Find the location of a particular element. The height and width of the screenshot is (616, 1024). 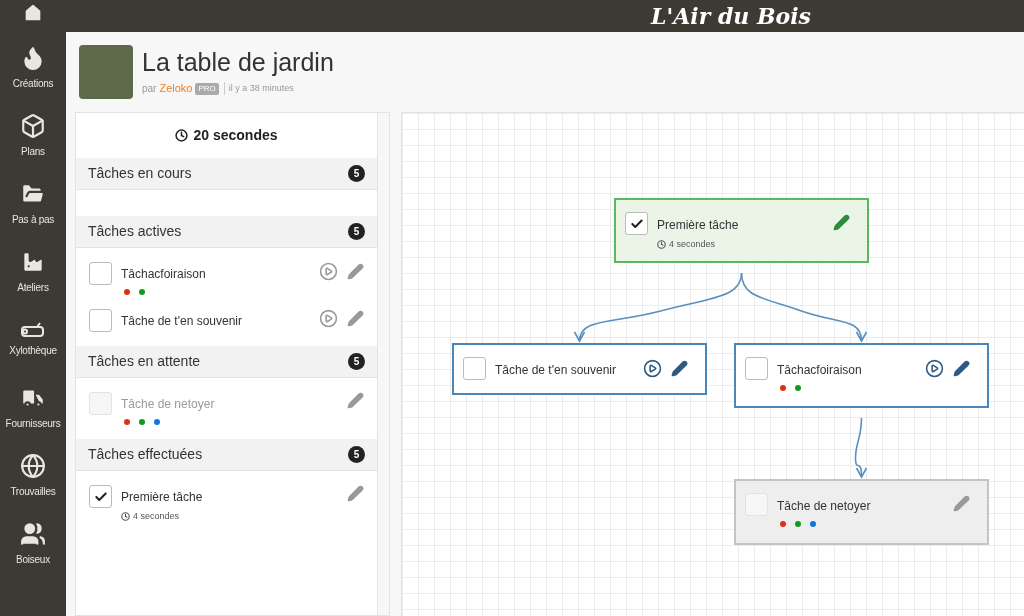

sidebar-item: Créations is located at coordinates (33, 68).